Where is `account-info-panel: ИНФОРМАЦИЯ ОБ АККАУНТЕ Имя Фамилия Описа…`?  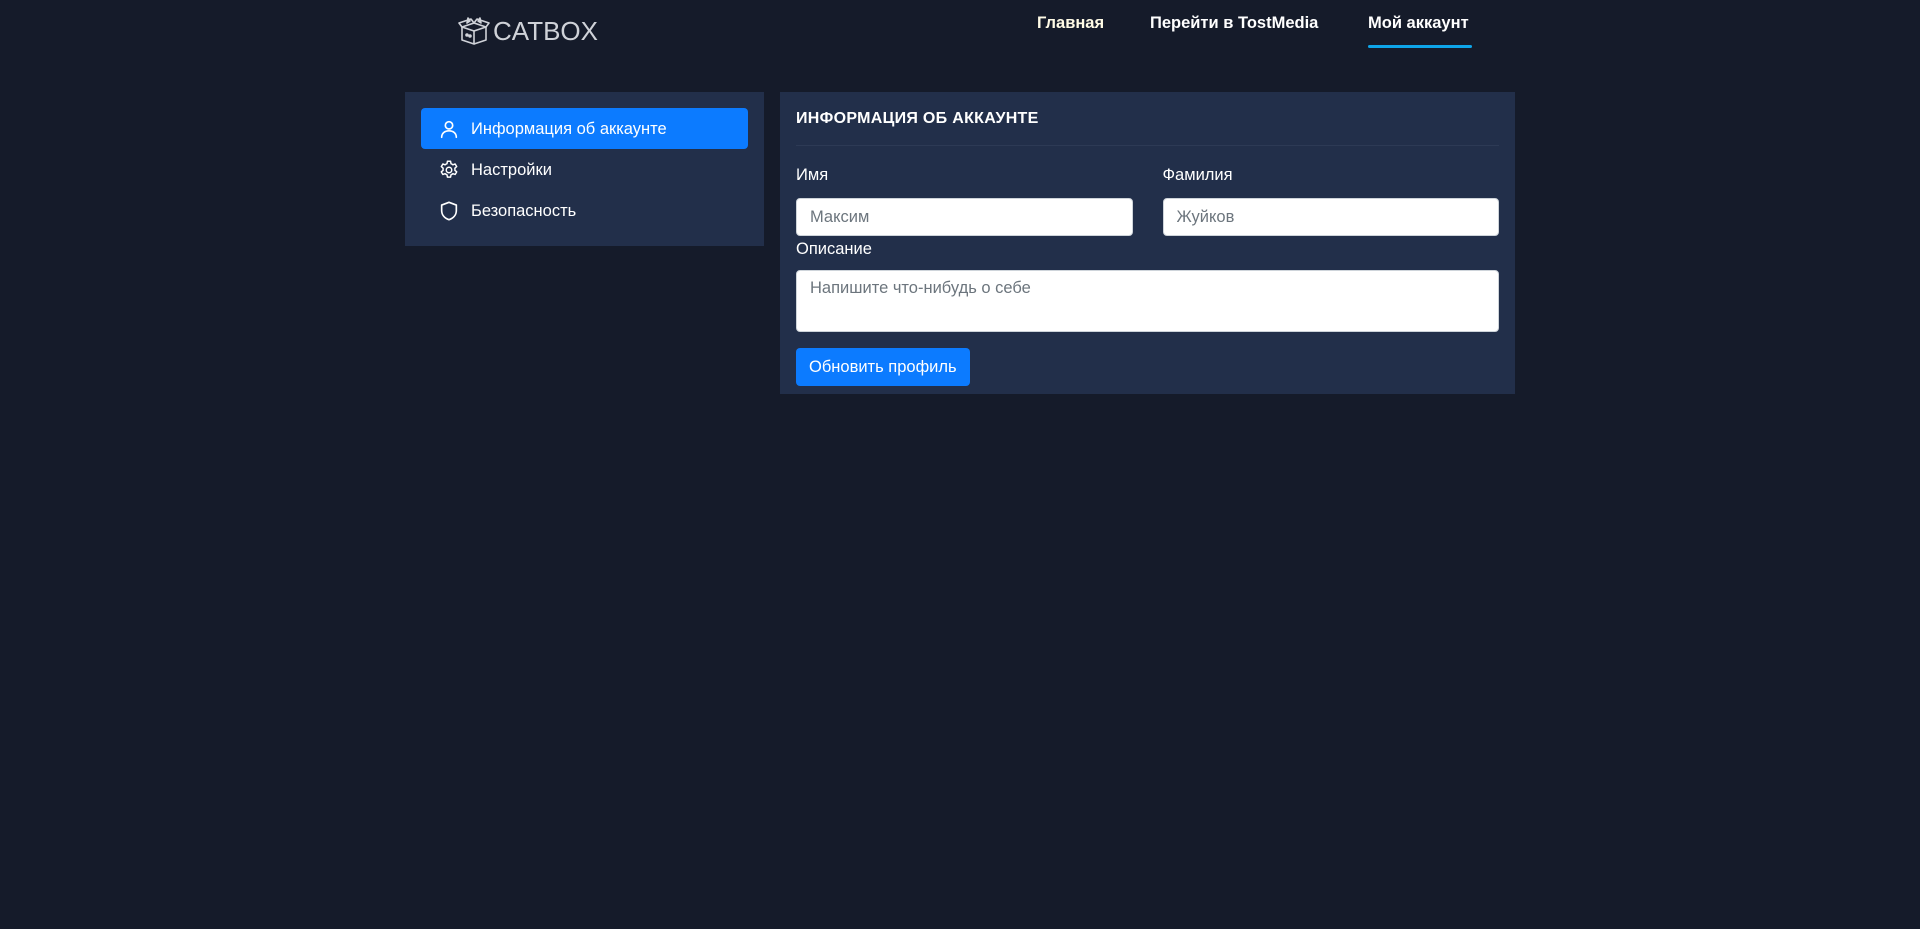 account-info-panel: ИНФОРМАЦИЯ ОБ АККАУНТЕ Имя Фамилия Описа… is located at coordinates (1147, 243).